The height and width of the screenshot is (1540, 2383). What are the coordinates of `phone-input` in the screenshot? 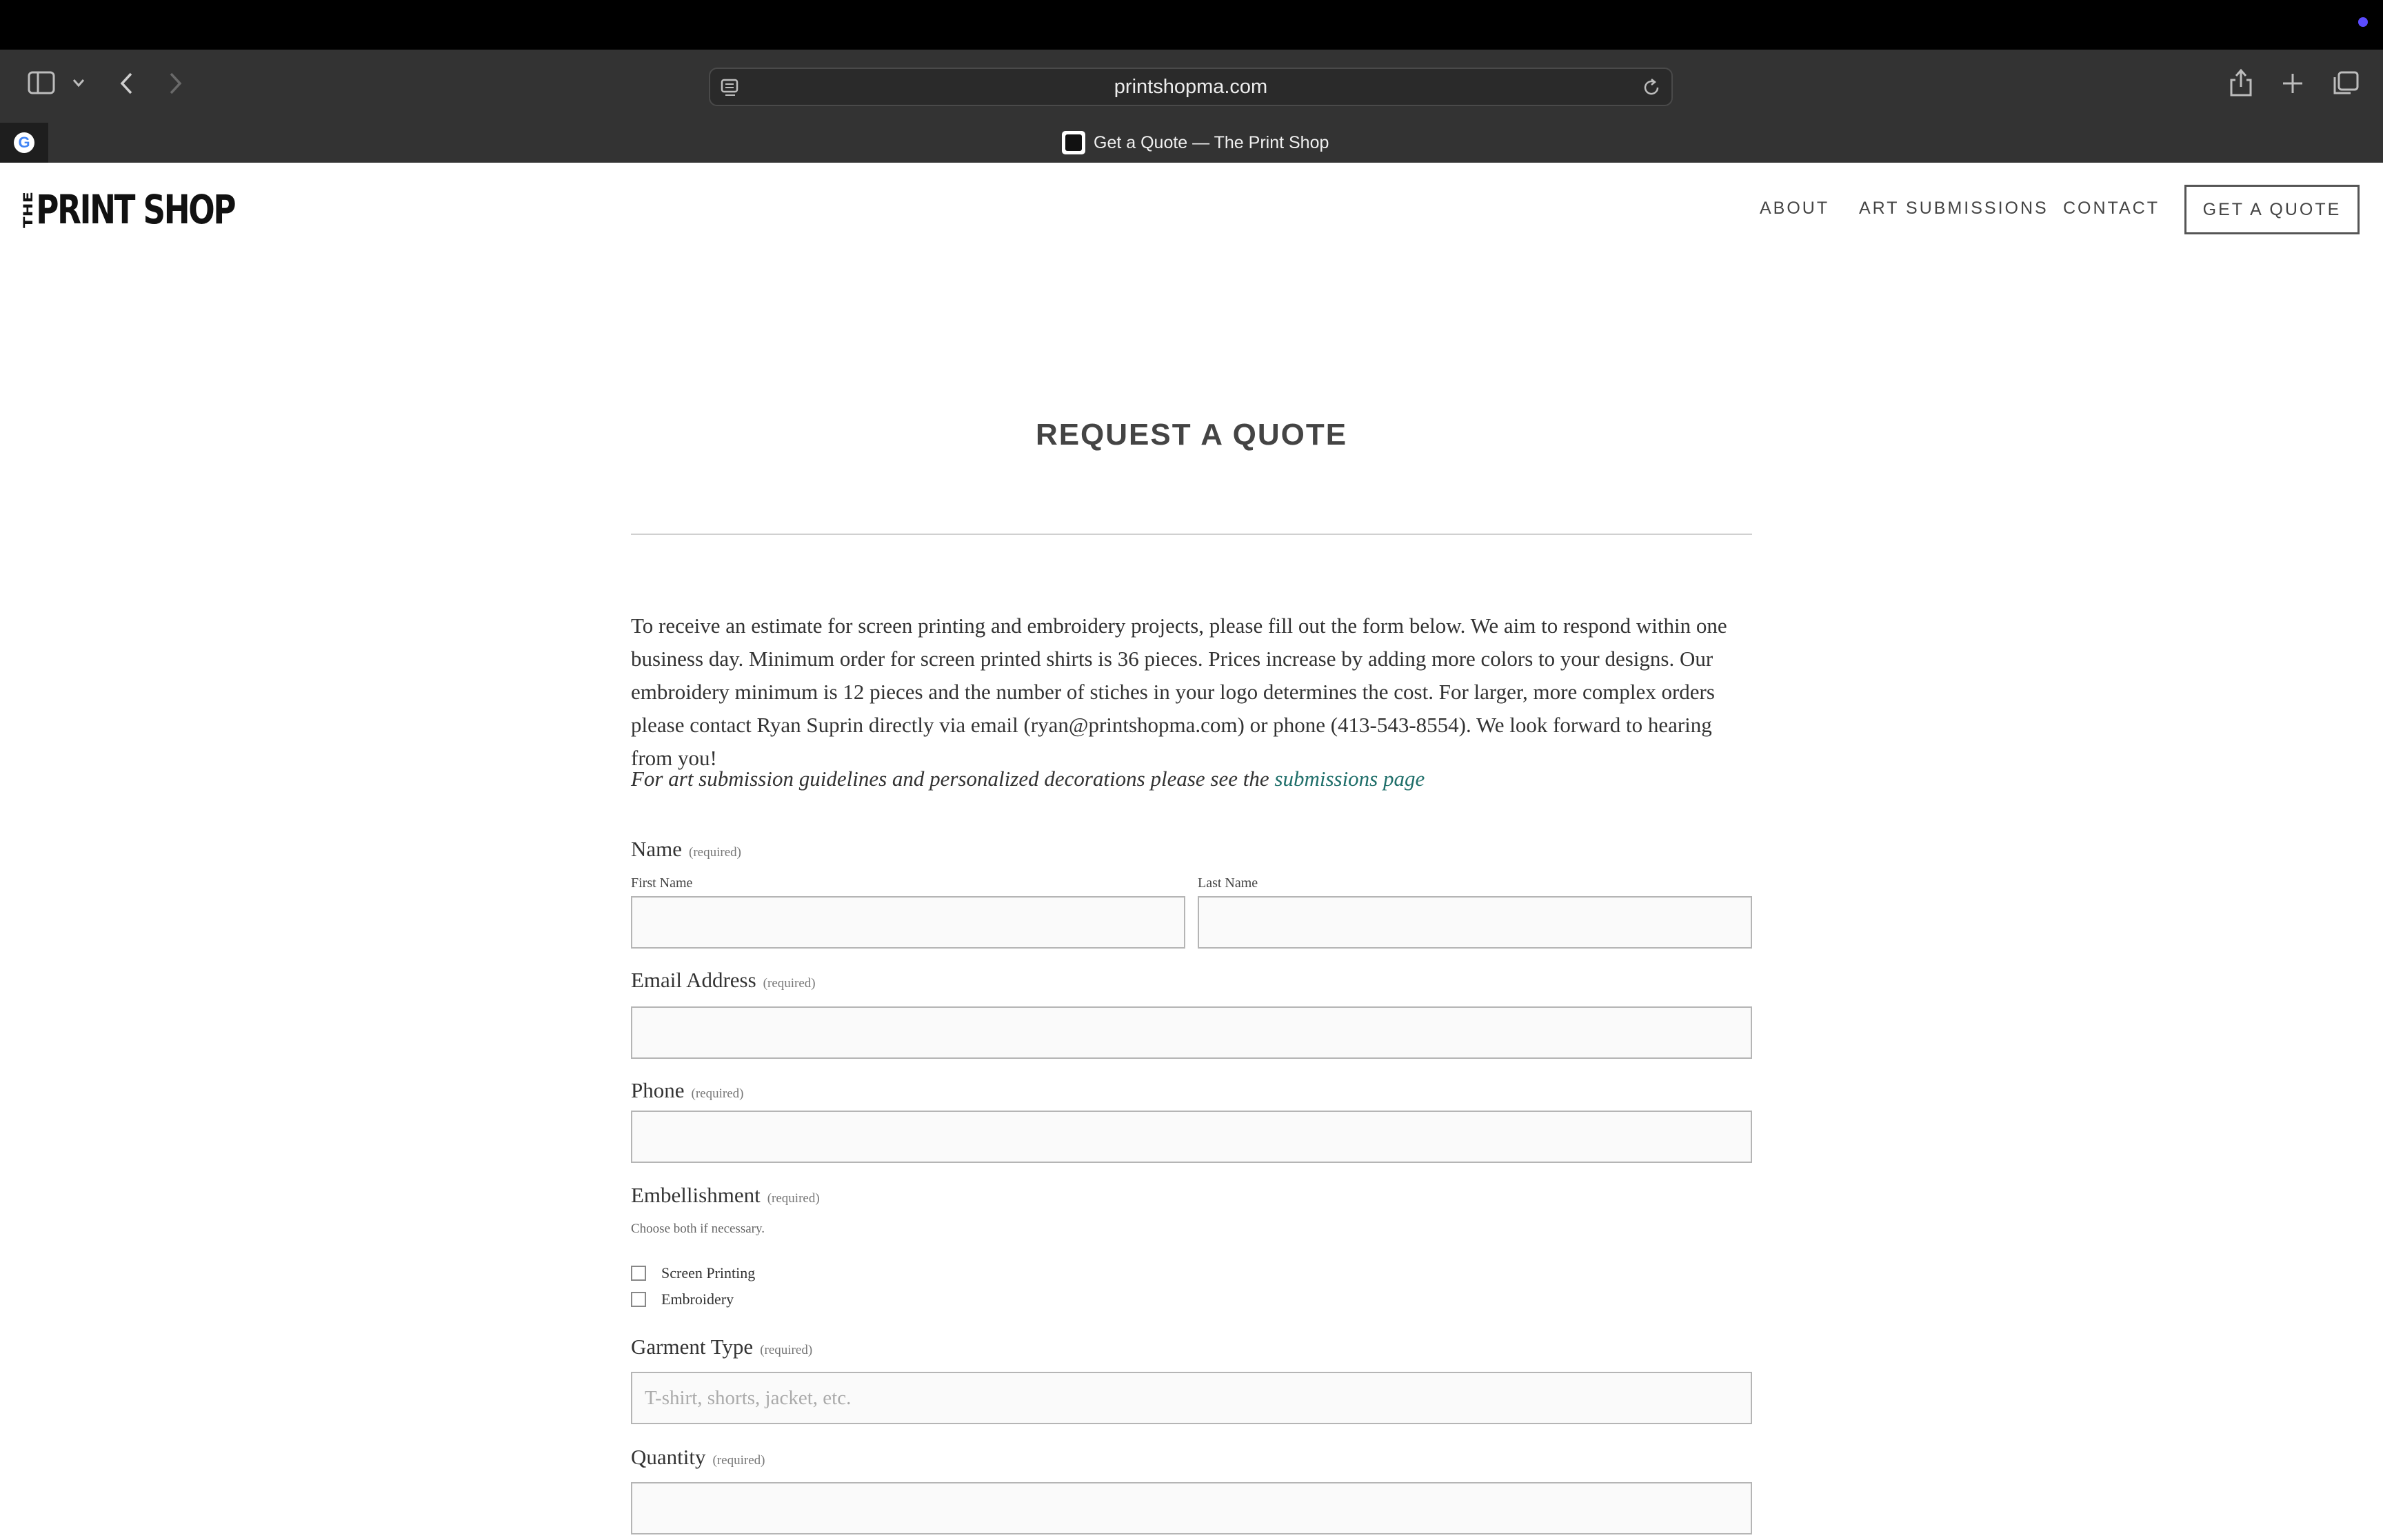 It's located at (1191, 1137).